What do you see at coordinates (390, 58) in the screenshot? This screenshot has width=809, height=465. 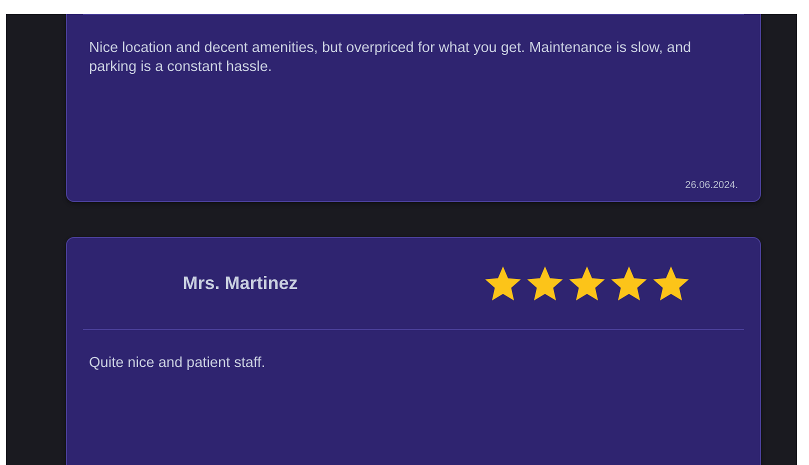 I see `review-text: Nice location and decent amenities, but overpriced for what you get. Maintenance is slow, and parking is a constant hassle.` at bounding box center [390, 58].